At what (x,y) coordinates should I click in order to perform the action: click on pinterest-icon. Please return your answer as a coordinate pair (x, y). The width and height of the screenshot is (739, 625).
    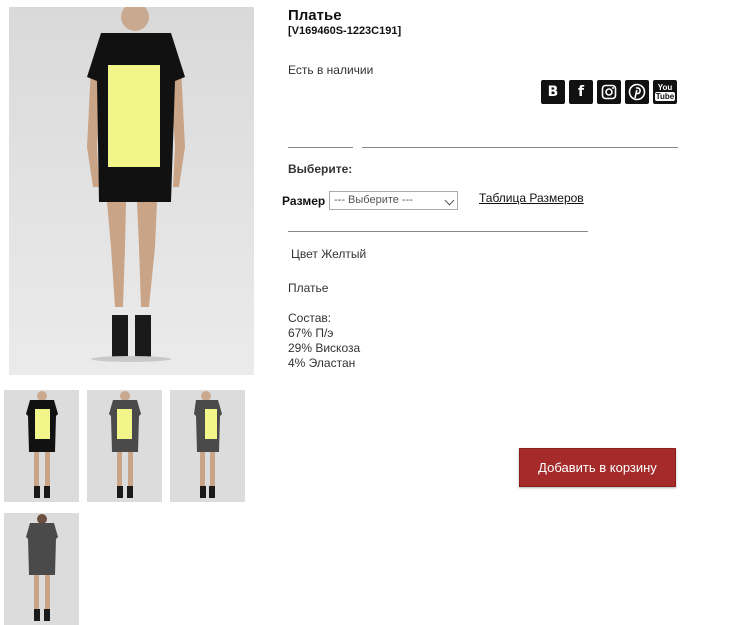
    Looking at the image, I should click on (637, 92).